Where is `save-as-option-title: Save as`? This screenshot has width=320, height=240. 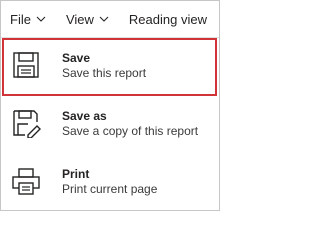 save-as-option-title: Save as is located at coordinates (84, 116).